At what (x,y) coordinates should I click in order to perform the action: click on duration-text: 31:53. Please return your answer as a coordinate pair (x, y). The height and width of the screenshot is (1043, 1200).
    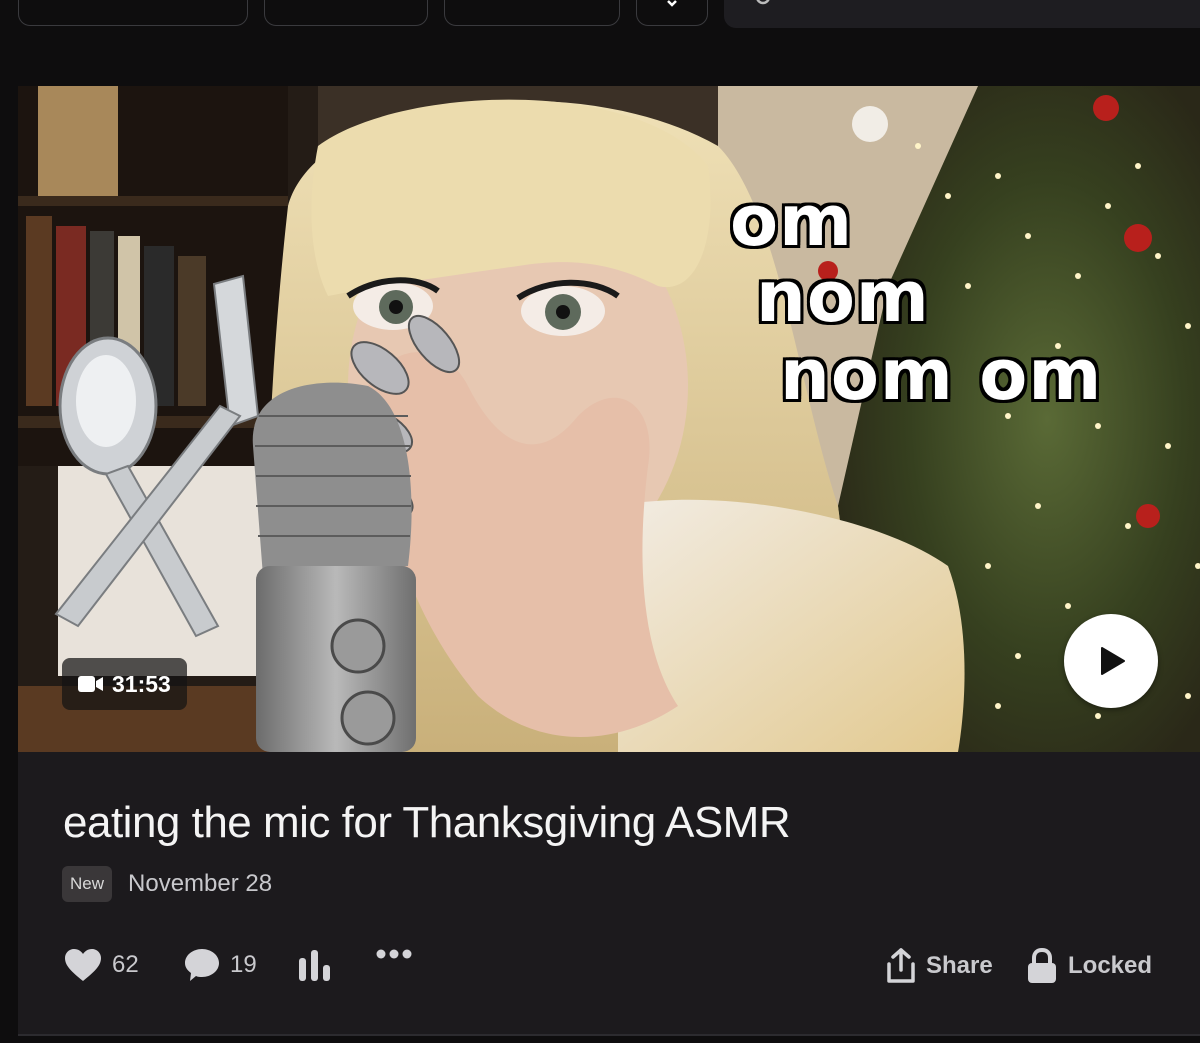
    Looking at the image, I should click on (141, 683).